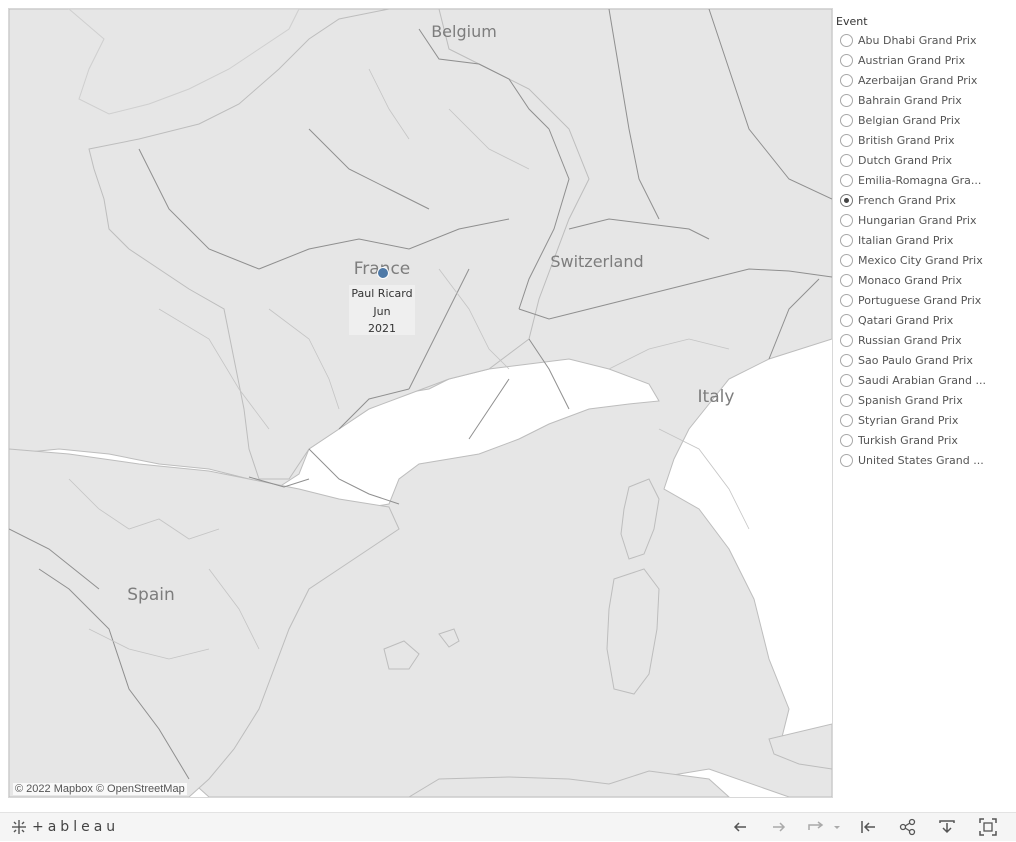 This screenshot has width=1016, height=842. I want to click on filter-option-label: Turkish Grand Prix, so click(908, 440).